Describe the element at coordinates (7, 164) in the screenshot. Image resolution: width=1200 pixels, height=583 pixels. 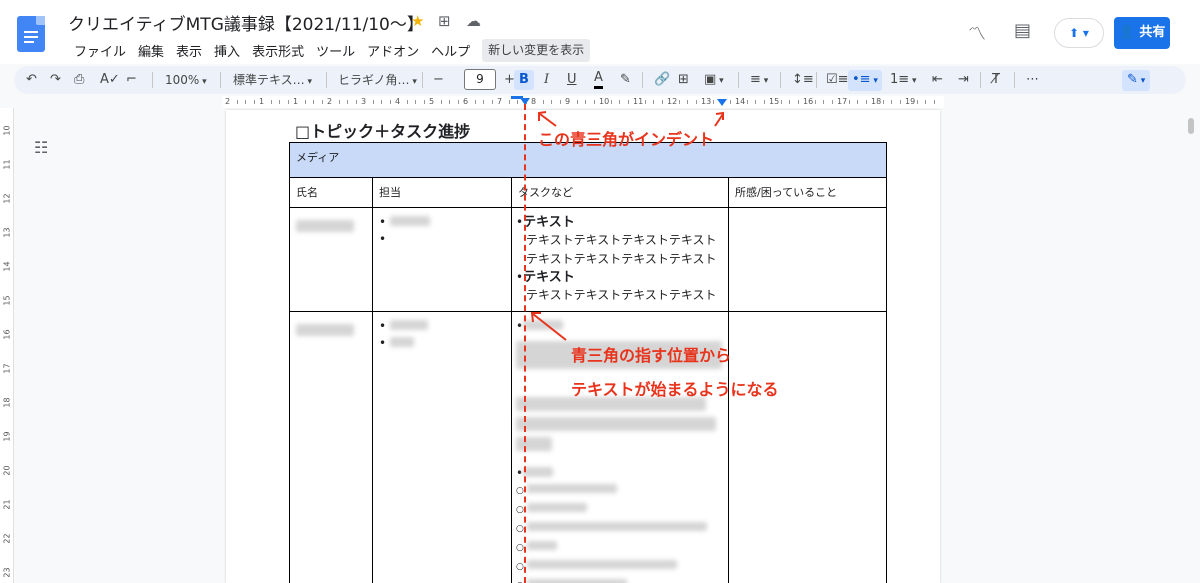
I see `vertical-ruler-number: 11` at that location.